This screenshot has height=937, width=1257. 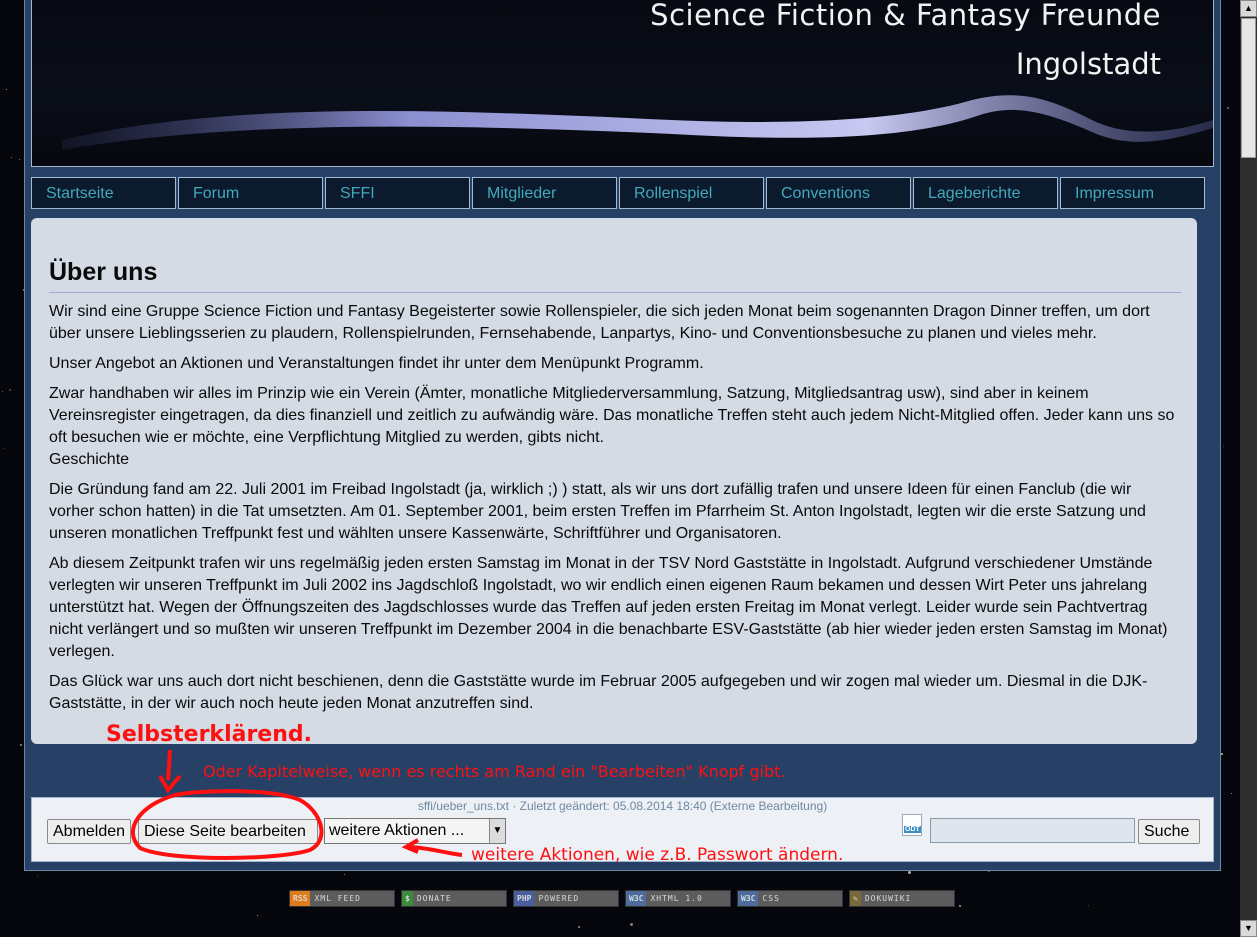 What do you see at coordinates (912, 825) in the screenshot?
I see `odt-export-icon: ODT` at bounding box center [912, 825].